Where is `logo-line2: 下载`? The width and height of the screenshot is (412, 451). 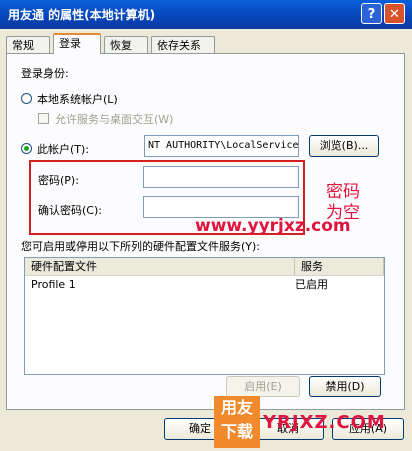
logo-line2: 下载 is located at coordinates (236, 431).